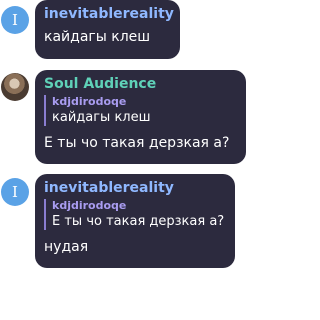  I want to click on reply-quote-text: Е ты чо такая дерзкая а?, so click(138, 221).